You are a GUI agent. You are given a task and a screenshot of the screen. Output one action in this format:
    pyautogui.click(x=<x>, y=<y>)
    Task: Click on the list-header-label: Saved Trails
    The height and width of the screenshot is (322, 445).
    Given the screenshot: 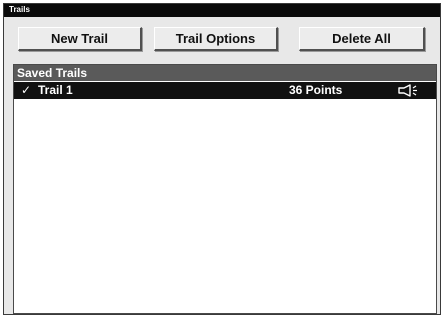 What is the action you would take?
    pyautogui.click(x=52, y=73)
    